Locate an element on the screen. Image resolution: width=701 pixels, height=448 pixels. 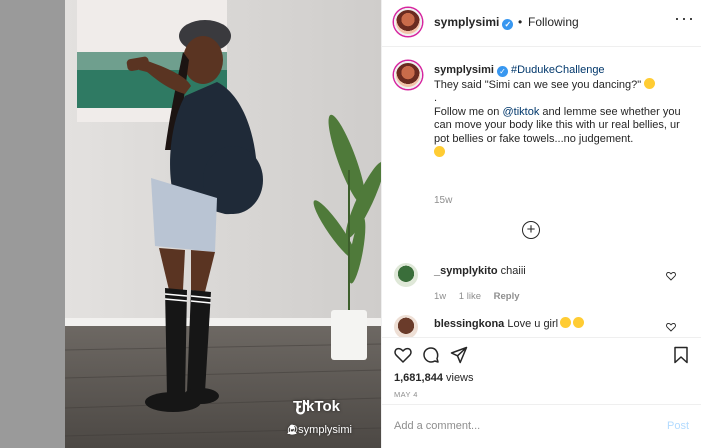
more-horizontal-icon: ··· is located at coordinates (684, 18).